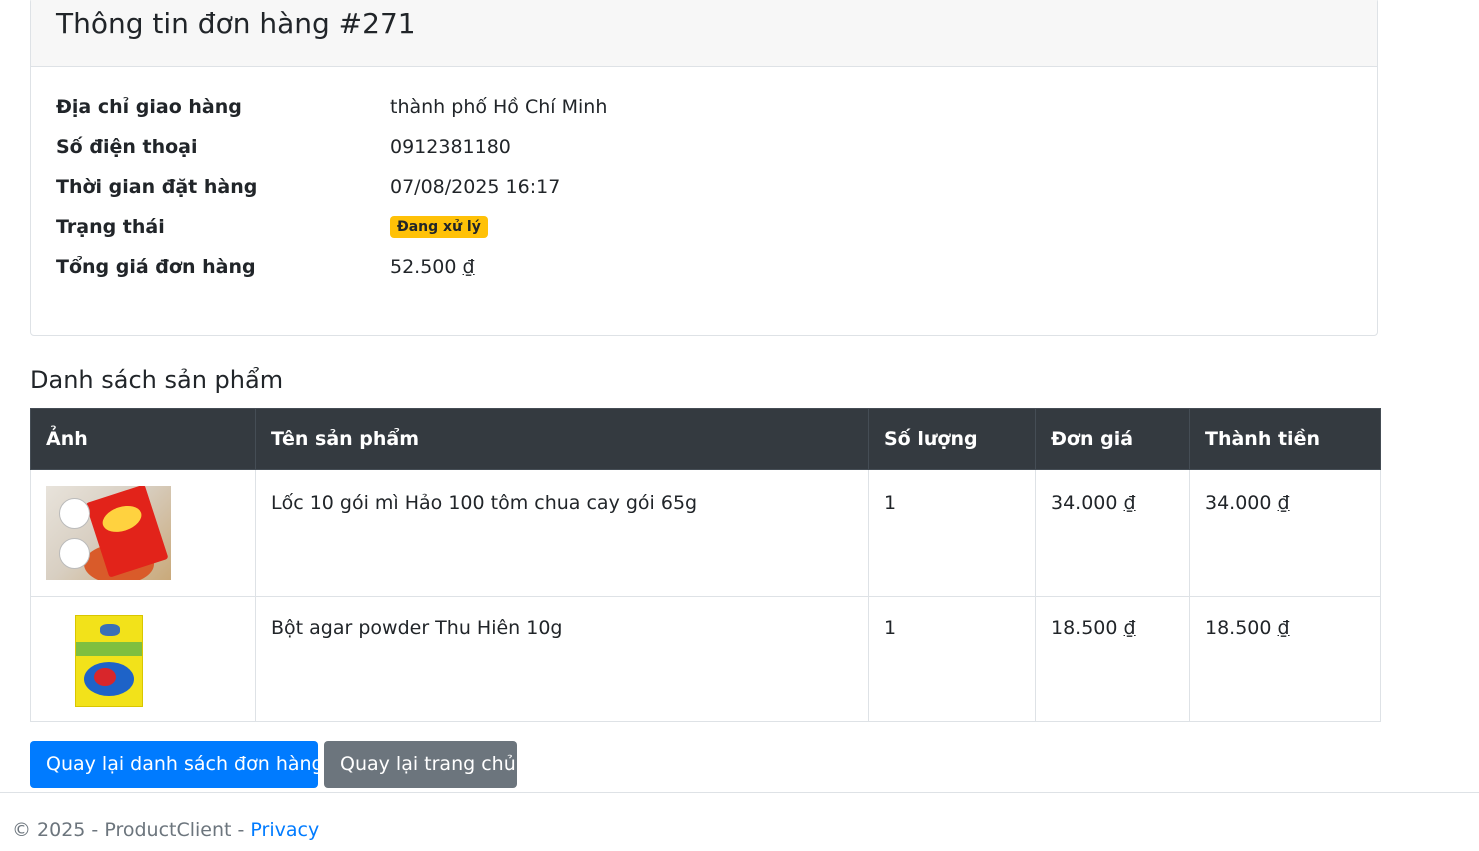  Describe the element at coordinates (1285, 439) in the screenshot. I see `column-header-total: Thành tiền` at that location.